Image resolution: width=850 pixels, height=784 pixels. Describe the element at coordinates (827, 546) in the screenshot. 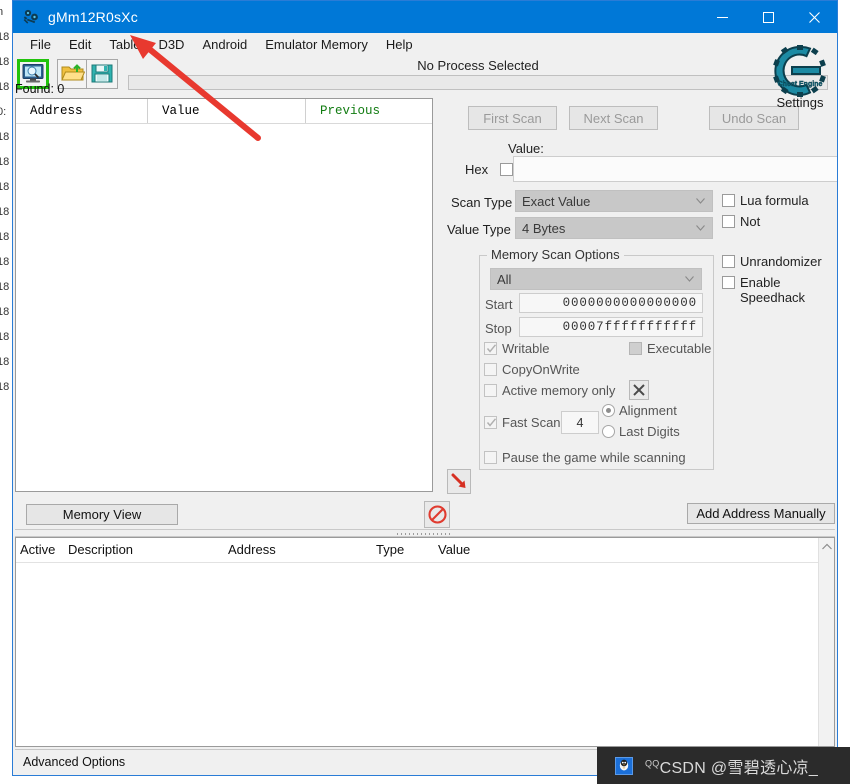

I see `chevron-up-icon` at that location.